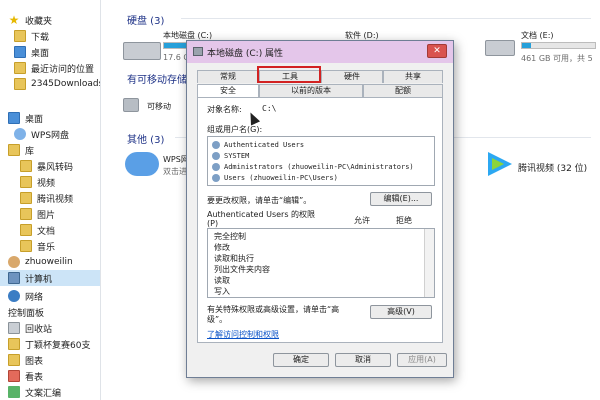  I want to click on advanced-button: 高级(V), so click(401, 312).